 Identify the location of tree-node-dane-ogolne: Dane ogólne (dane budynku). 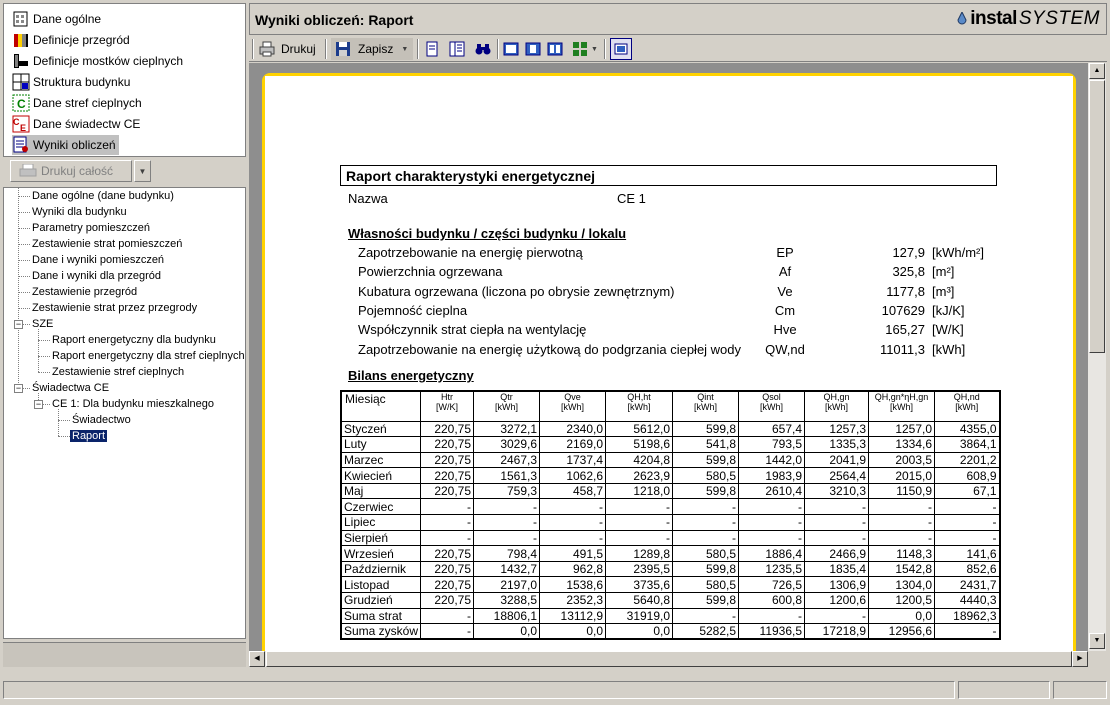
(103, 196).